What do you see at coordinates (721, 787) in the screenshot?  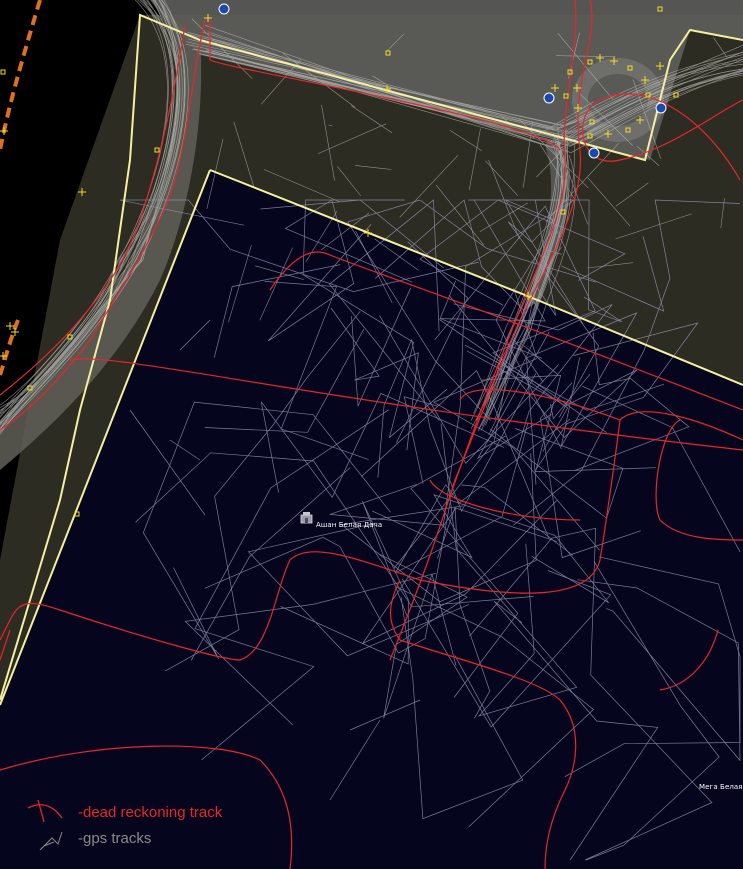 I see `mega-label: Мега Белая` at bounding box center [721, 787].